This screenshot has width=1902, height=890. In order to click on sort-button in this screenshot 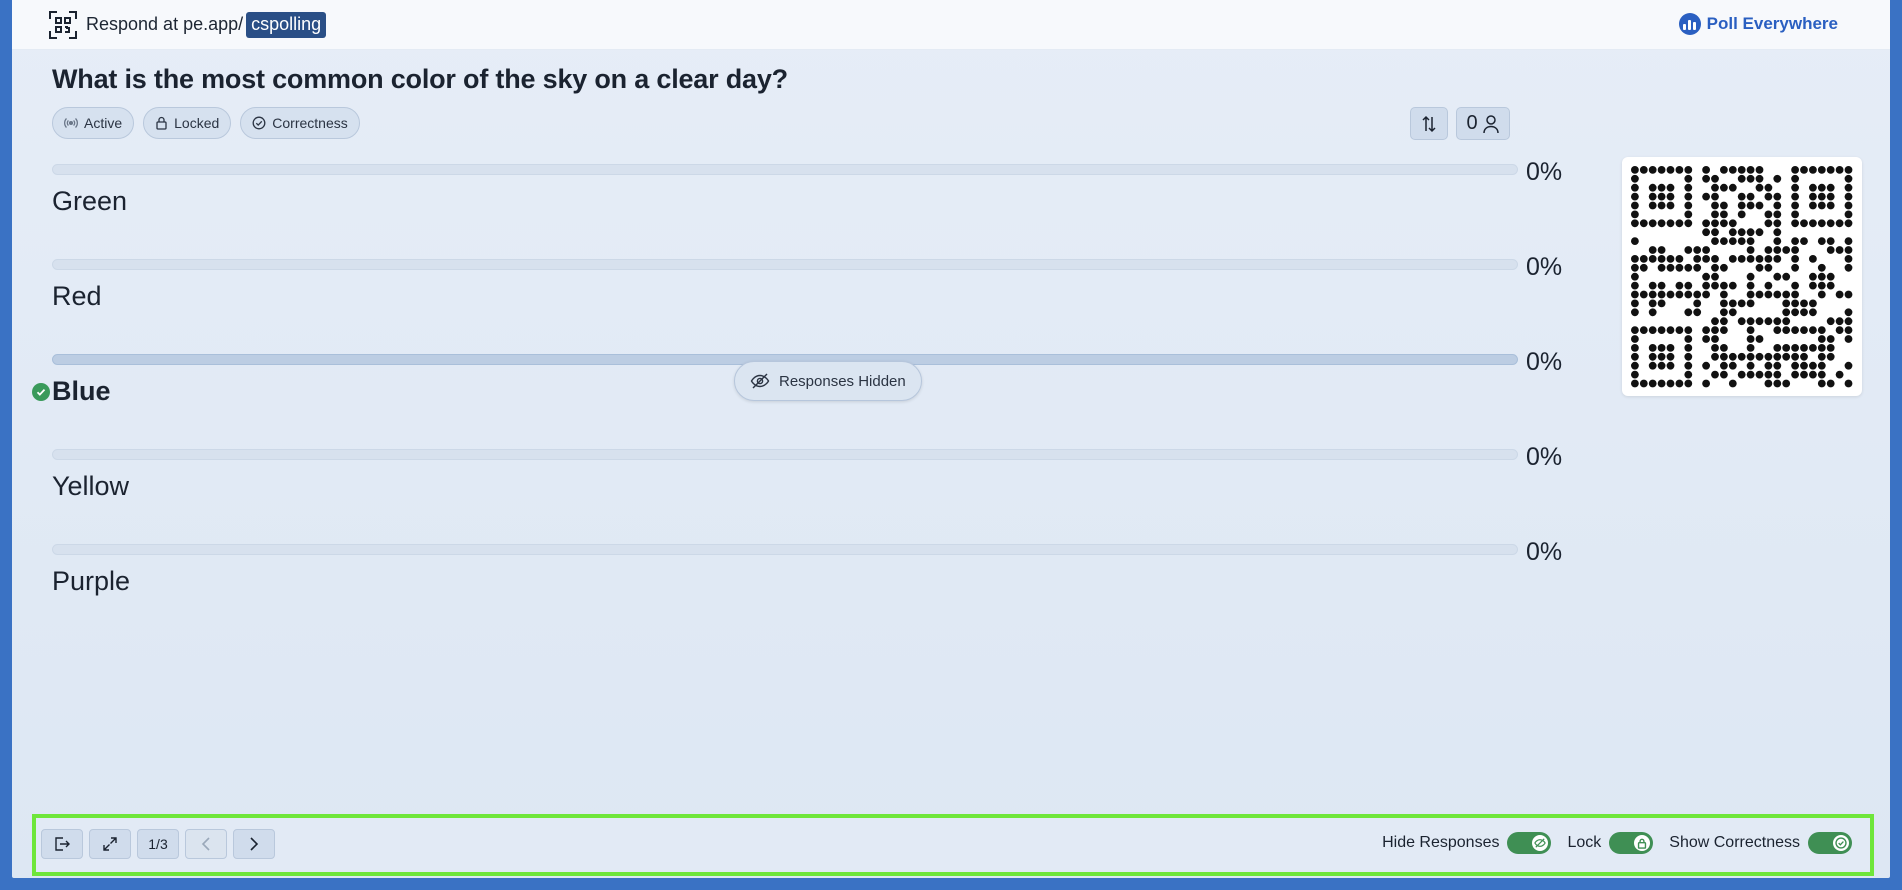, I will do `click(1429, 123)`.